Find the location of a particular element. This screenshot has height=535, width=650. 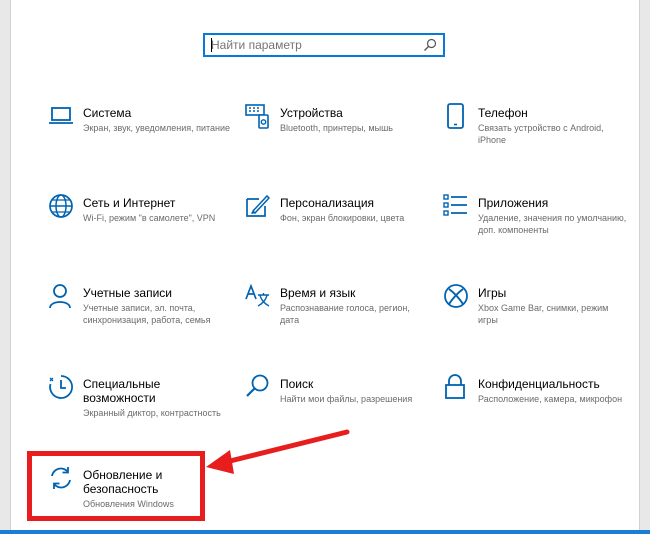

devices-icon is located at coordinates (257, 116).